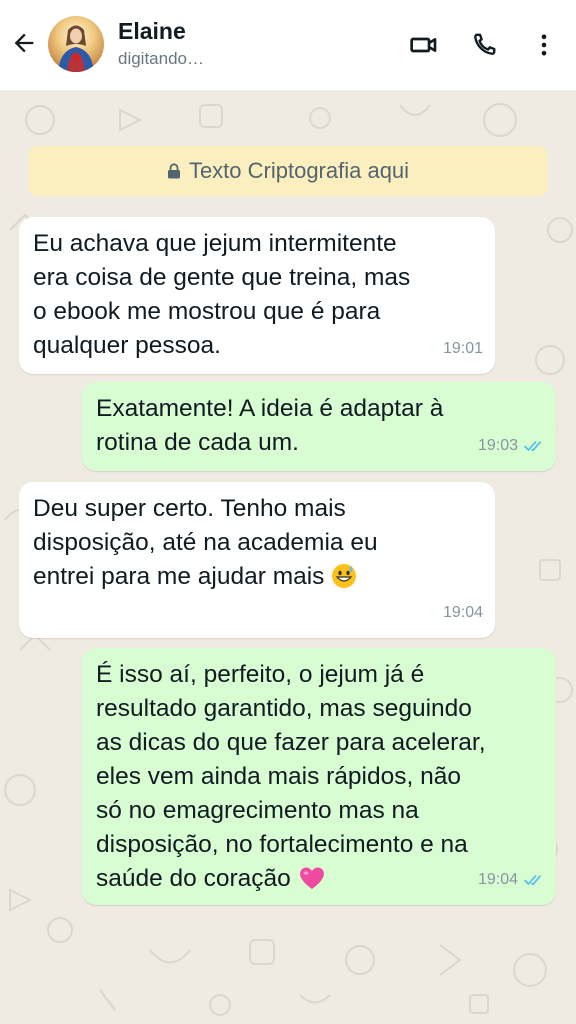 The width and height of the screenshot is (576, 1024). What do you see at coordinates (179, 576) in the screenshot?
I see `message-line: entrei para me ajudar mais` at bounding box center [179, 576].